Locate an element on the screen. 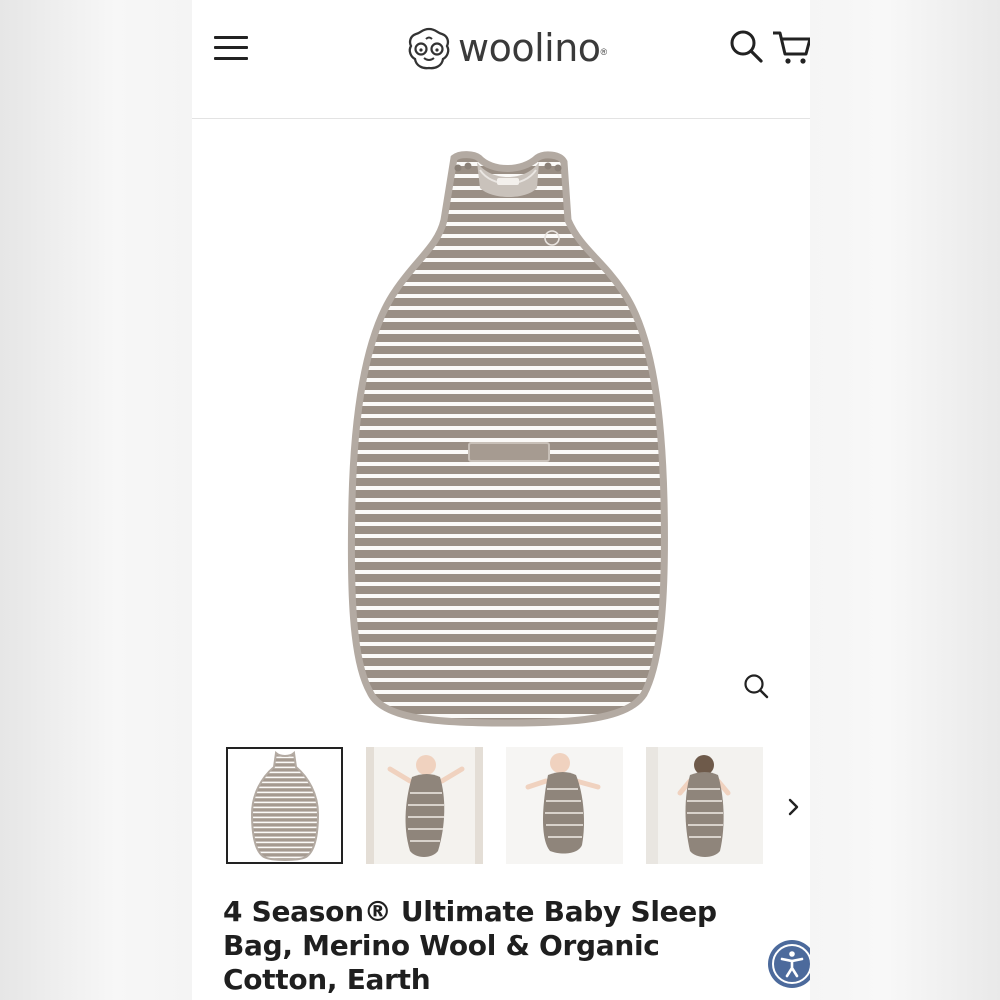  shopping-cart-icon is located at coordinates (791, 48).